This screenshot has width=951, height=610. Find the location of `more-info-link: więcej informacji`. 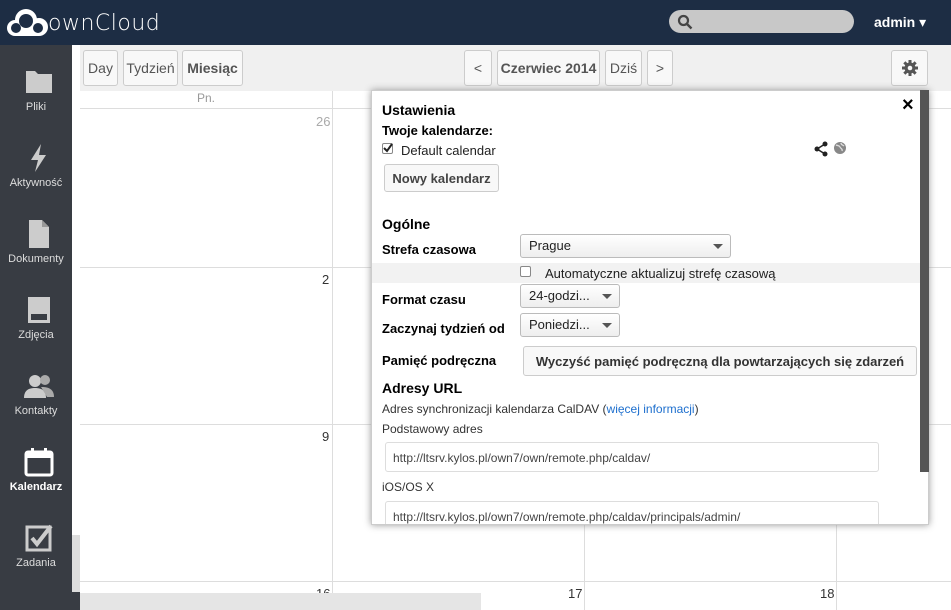

more-info-link: więcej informacji is located at coordinates (651, 409).